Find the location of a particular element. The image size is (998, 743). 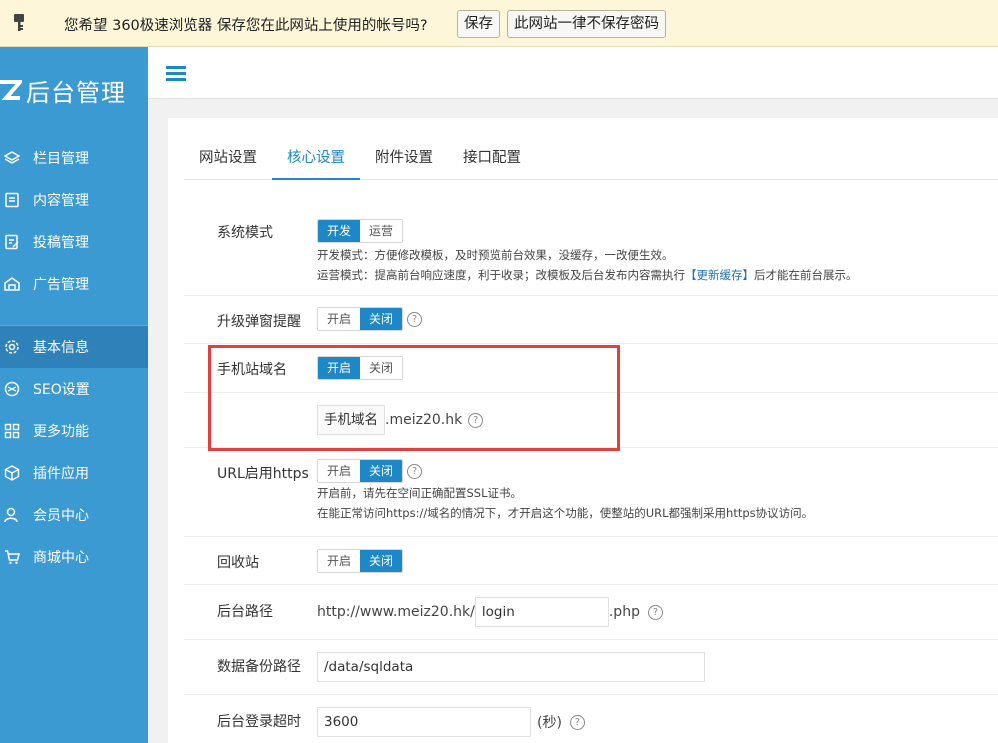

row-recycle-bin: 回收站 开启 关闭 is located at coordinates (591, 561).